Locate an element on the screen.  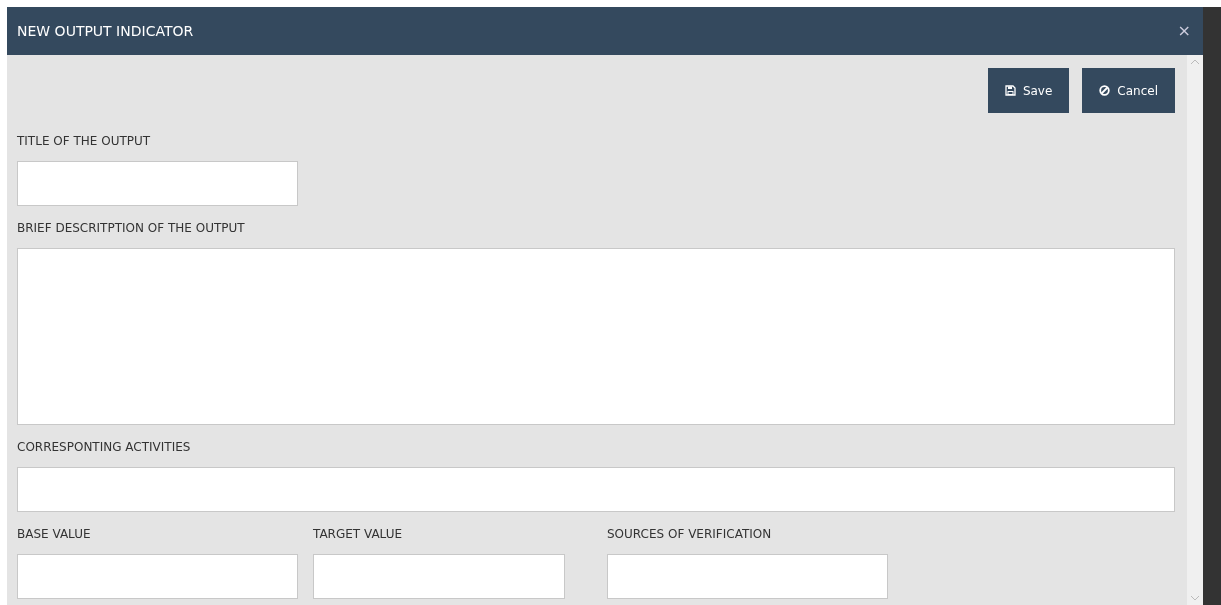
field-label: SOURCES OF VERIFICATION is located at coordinates (690, 534).